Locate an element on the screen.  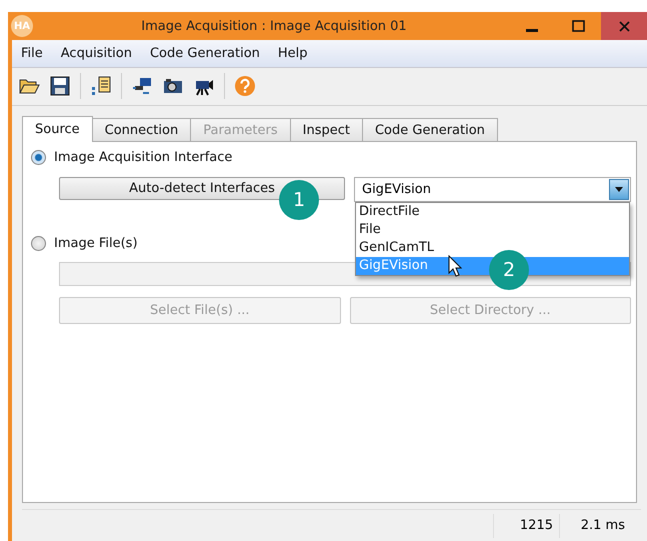
status-text: 1215 is located at coordinates (526, 526).